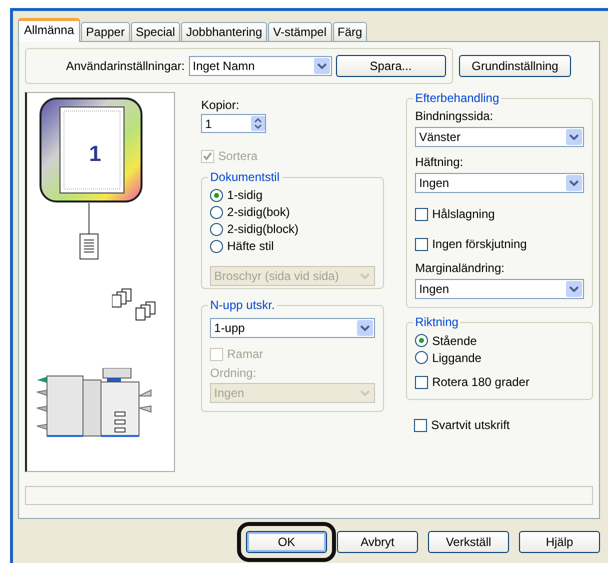 This screenshot has height=563, width=608. What do you see at coordinates (250, 246) in the screenshot?
I see `radio-label: Häfte stil` at bounding box center [250, 246].